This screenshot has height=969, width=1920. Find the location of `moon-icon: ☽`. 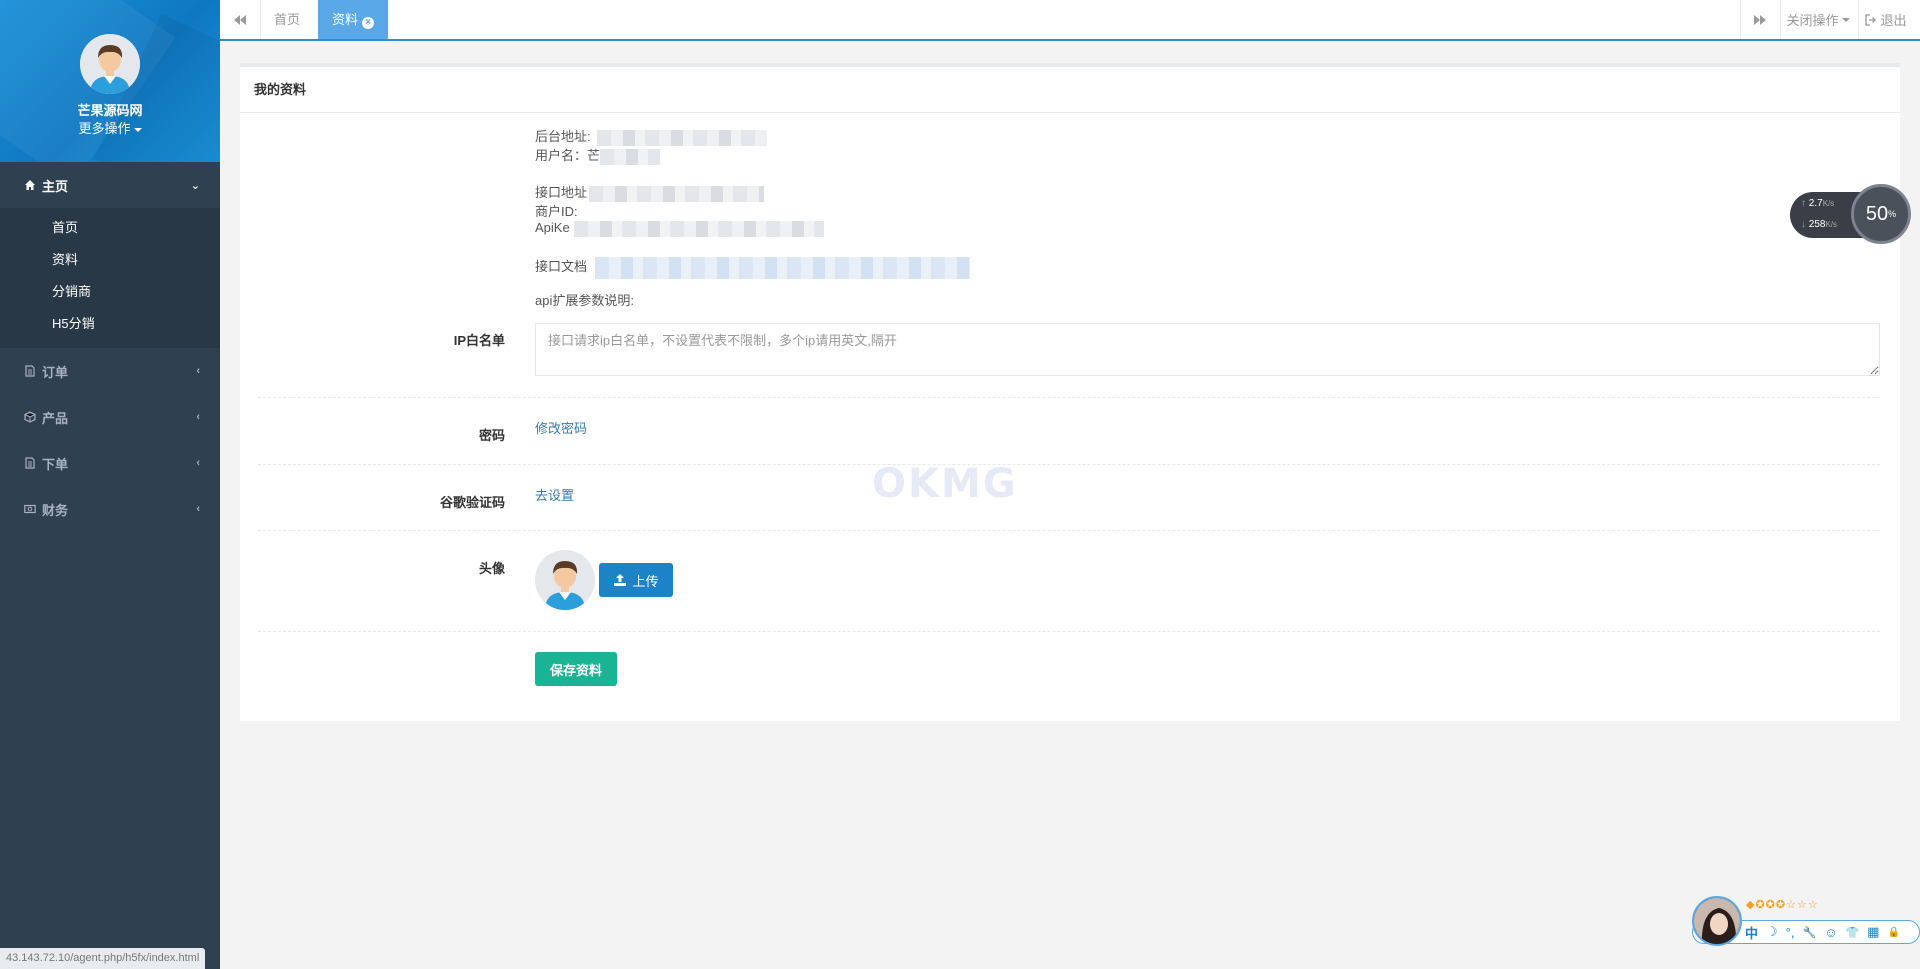

moon-icon: ☽ is located at coordinates (1772, 932).